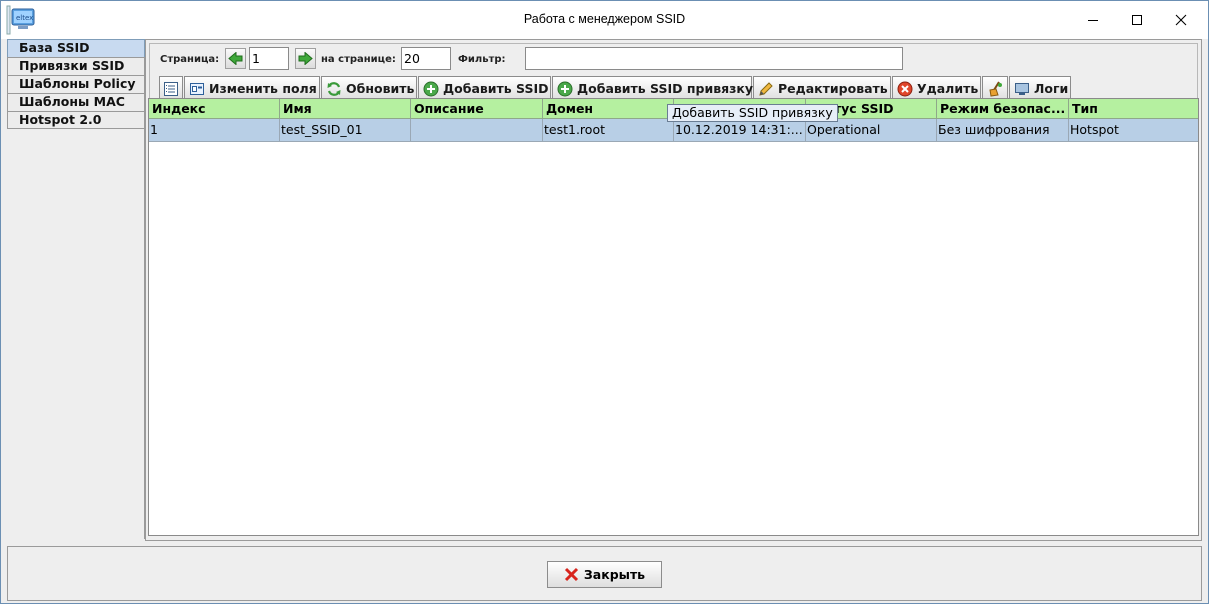 The image size is (1209, 604). What do you see at coordinates (197, 88) in the screenshot?
I see `fields-icon` at bounding box center [197, 88].